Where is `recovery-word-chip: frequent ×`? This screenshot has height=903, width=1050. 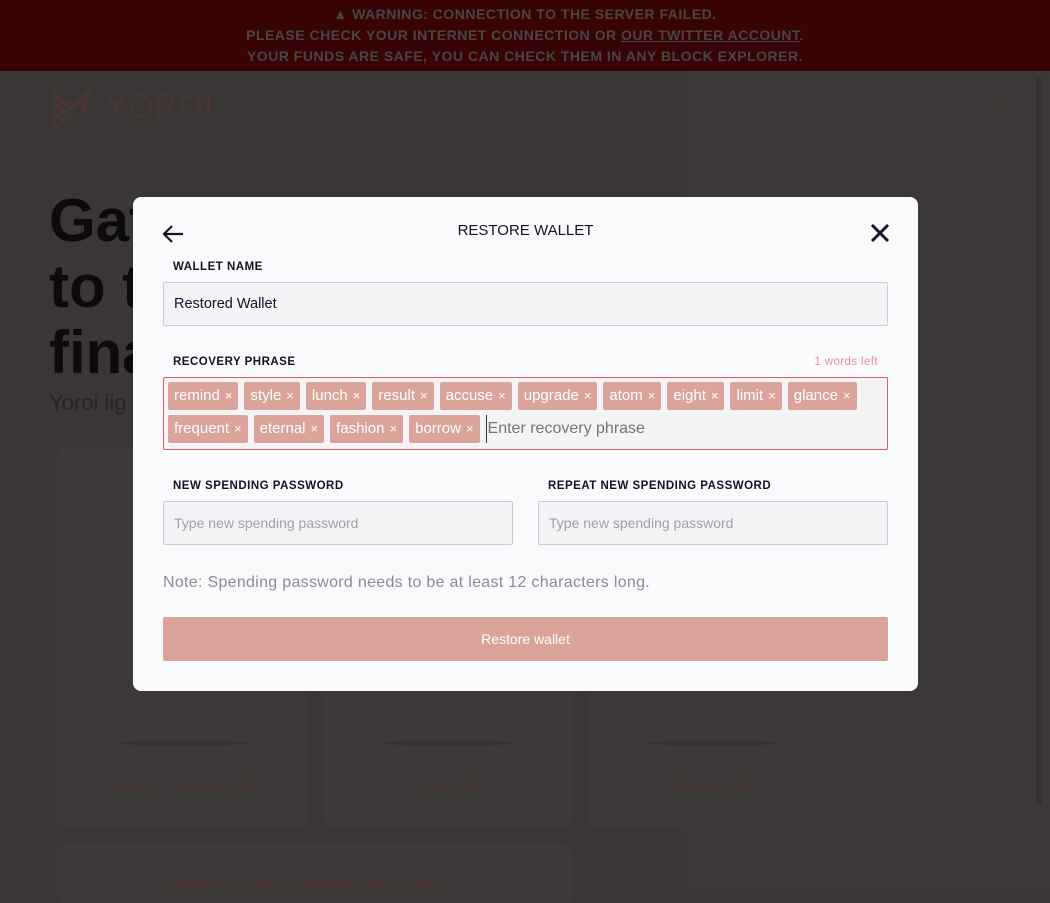 recovery-word-chip: frequent × is located at coordinates (208, 429).